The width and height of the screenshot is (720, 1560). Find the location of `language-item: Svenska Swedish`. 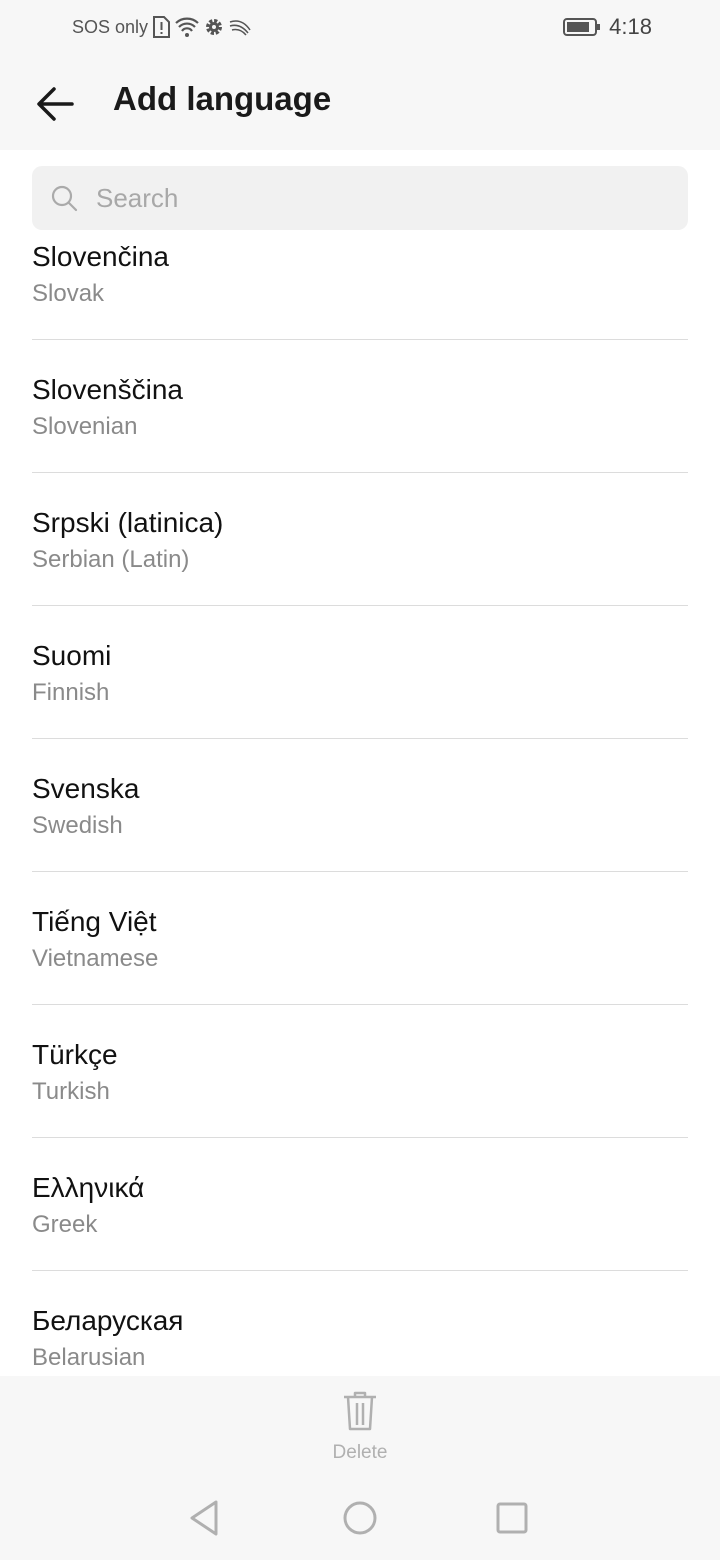

language-item: Svenska Swedish is located at coordinates (360, 805).